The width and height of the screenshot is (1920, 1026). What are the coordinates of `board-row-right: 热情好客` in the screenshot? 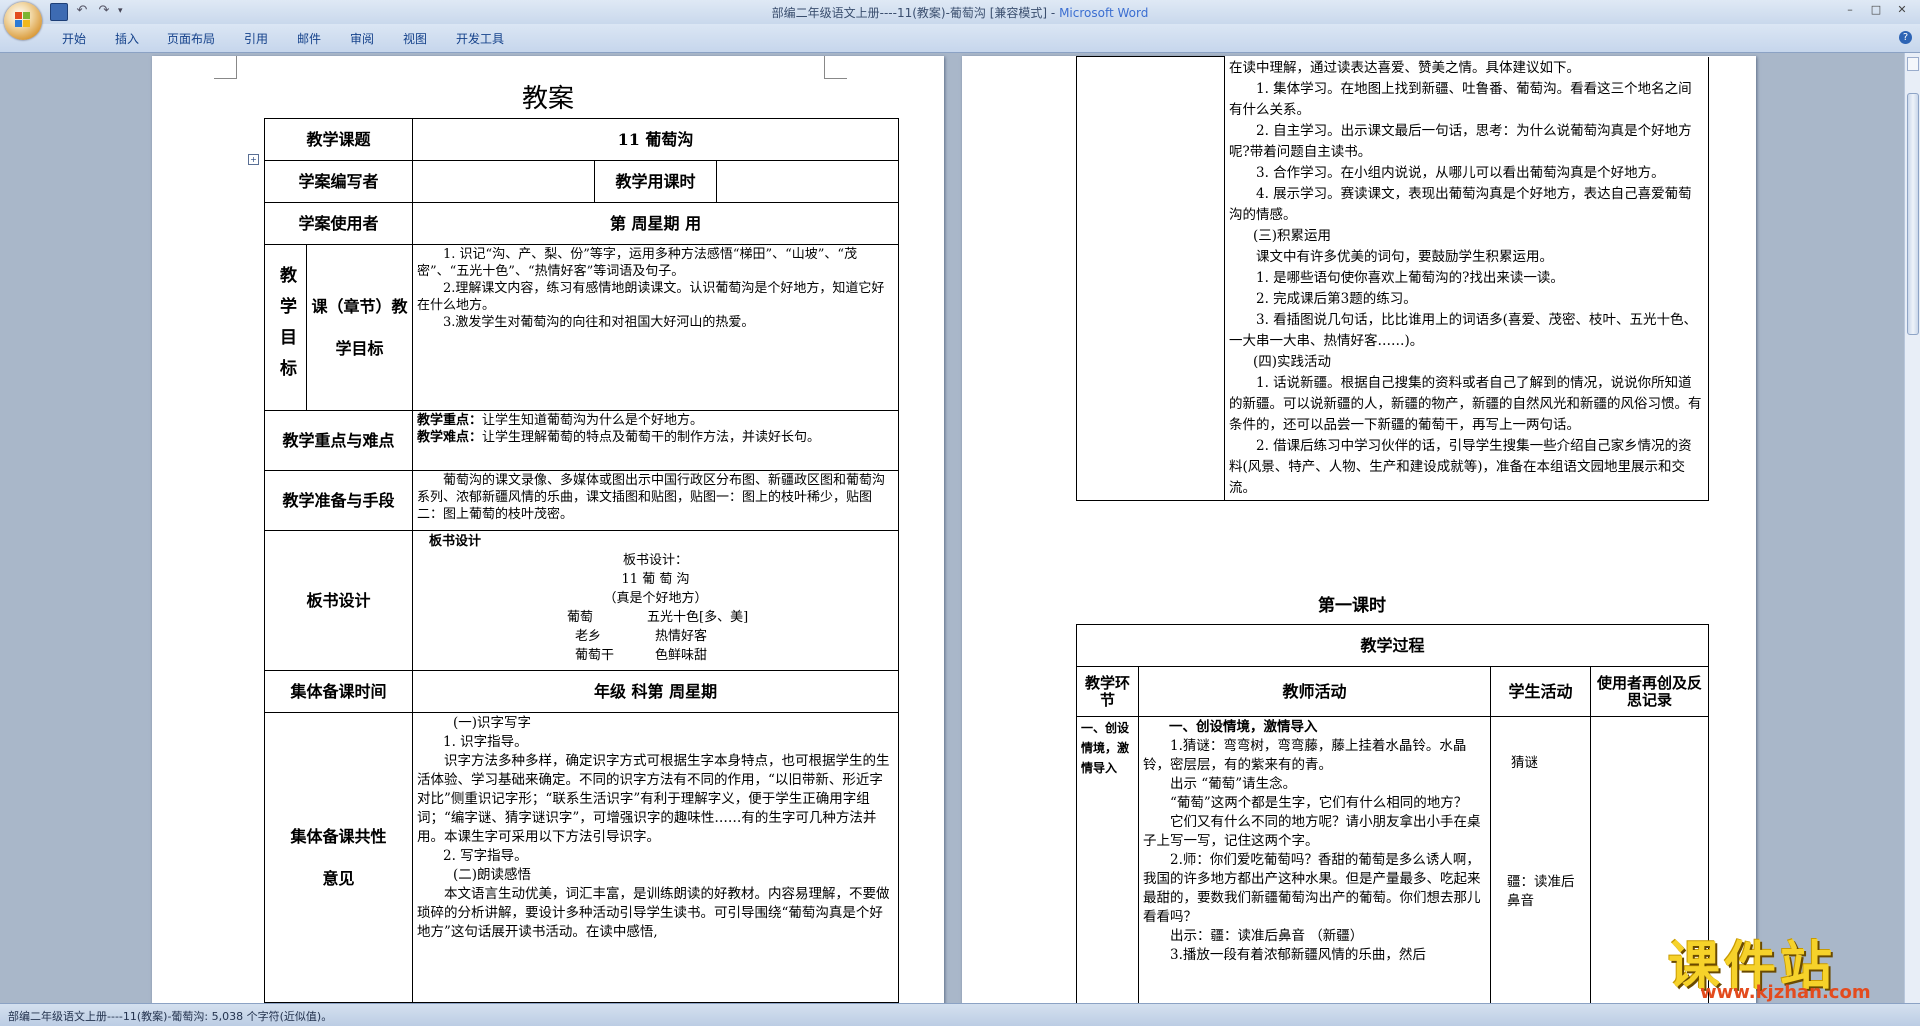 It's located at (681, 636).